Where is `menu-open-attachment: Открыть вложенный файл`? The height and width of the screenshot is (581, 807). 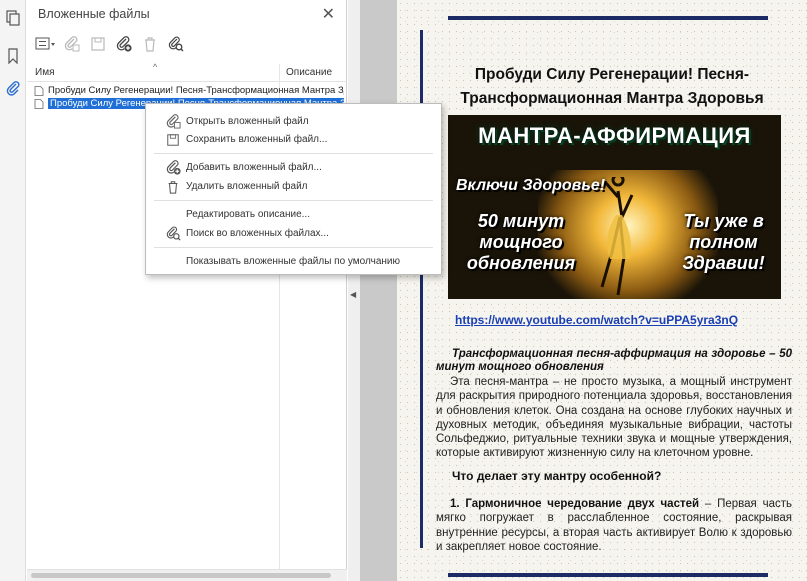
menu-open-attachment: Открыть вложенный файл is located at coordinates (293, 121).